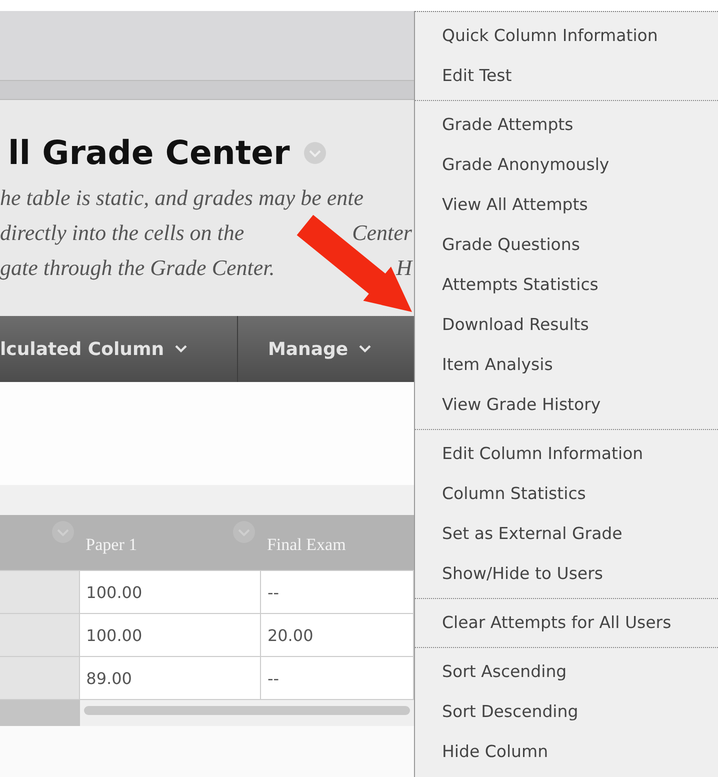 The image size is (718, 777). What do you see at coordinates (382, 233) in the screenshot?
I see `description-text: Center` at bounding box center [382, 233].